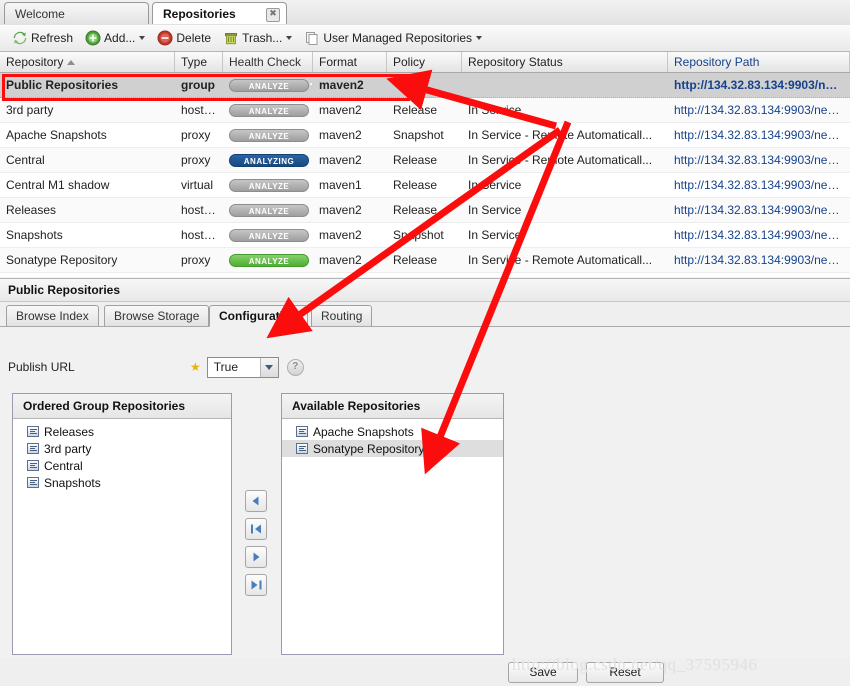 The image size is (850, 686). I want to click on refresh-button: Refresh, so click(42, 38).